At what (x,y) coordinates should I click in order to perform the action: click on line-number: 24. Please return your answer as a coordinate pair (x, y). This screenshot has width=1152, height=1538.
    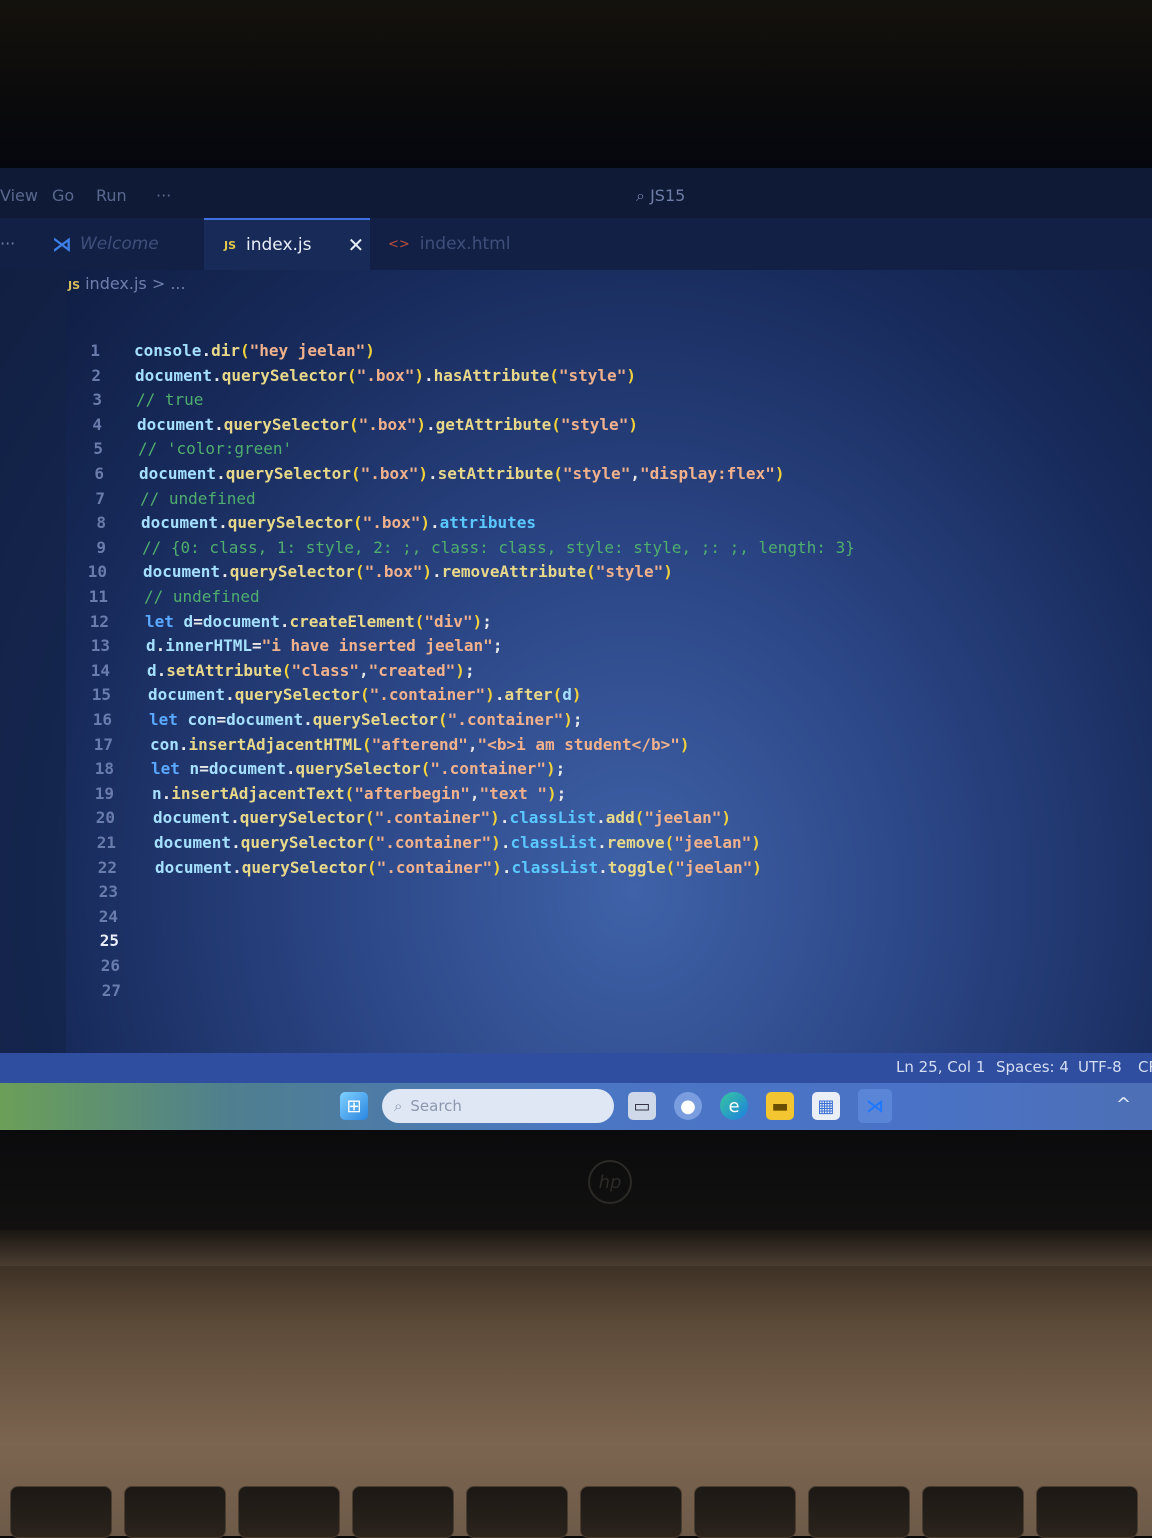
    Looking at the image, I should click on (108, 916).